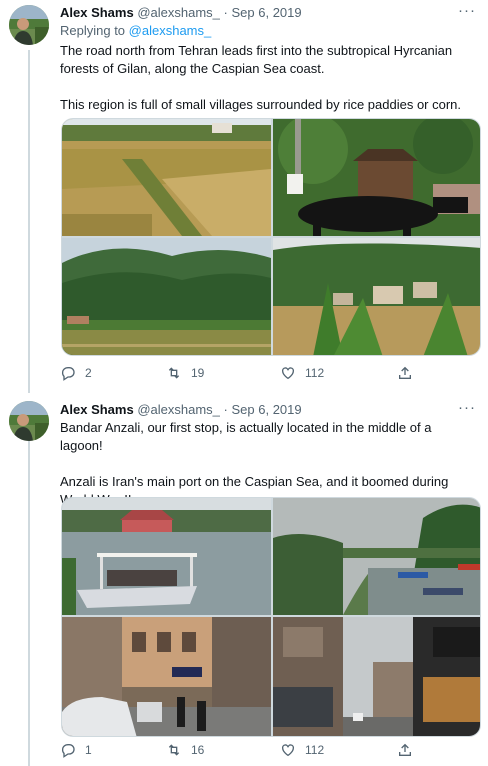 The height and width of the screenshot is (766, 488). I want to click on rice-paddy-photo, so click(166, 177).